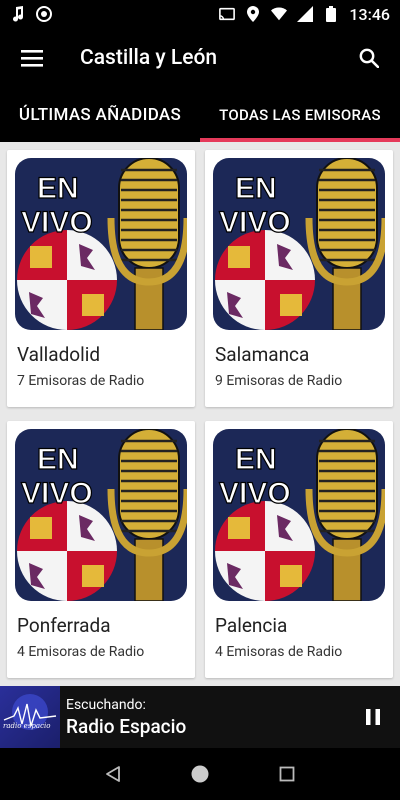  Describe the element at coordinates (149, 58) in the screenshot. I see `page-title: Castilla y León` at that location.